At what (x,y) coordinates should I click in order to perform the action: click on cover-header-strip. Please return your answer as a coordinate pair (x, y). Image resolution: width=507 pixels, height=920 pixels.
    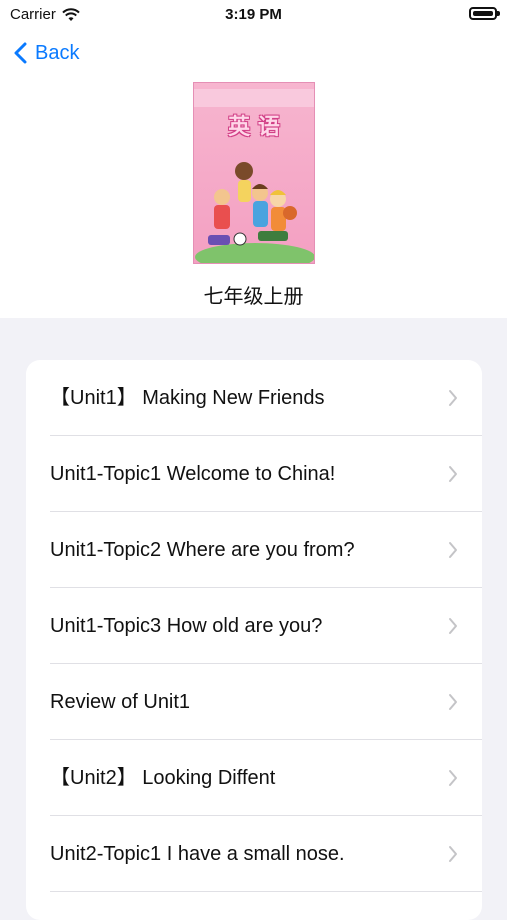
    Looking at the image, I should click on (254, 98).